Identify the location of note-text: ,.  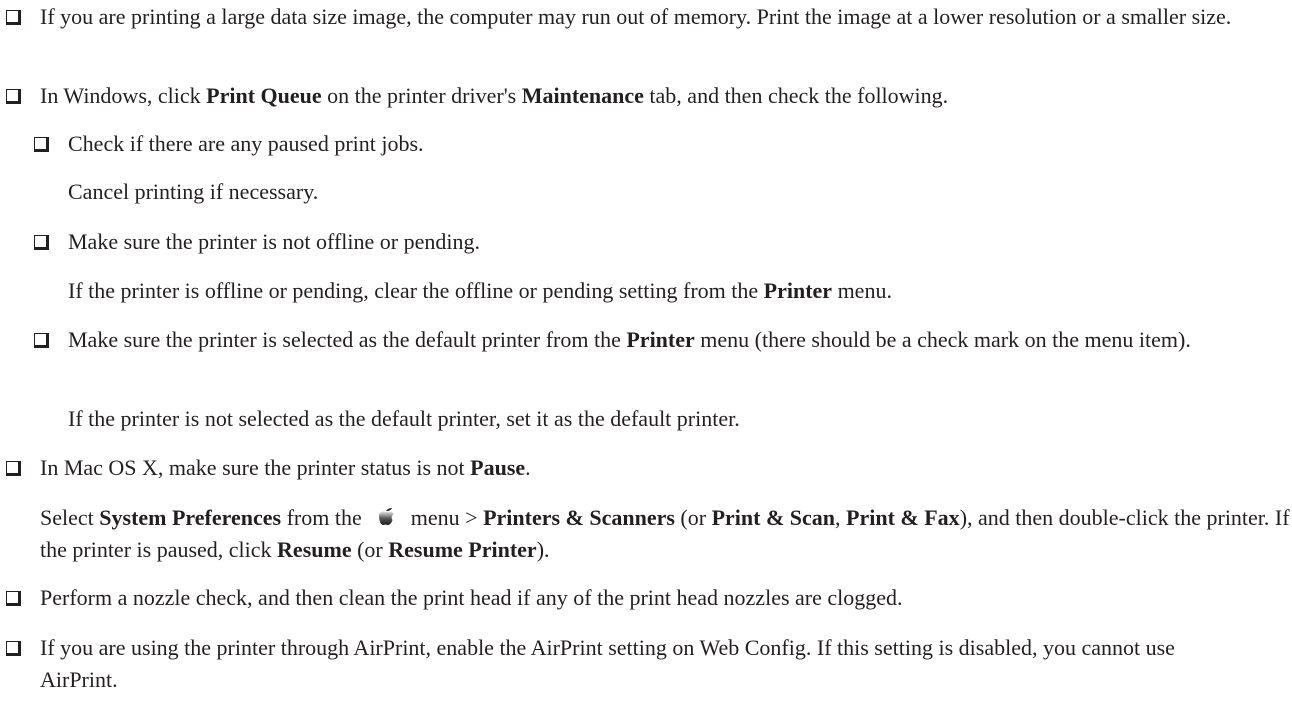
(841, 517).